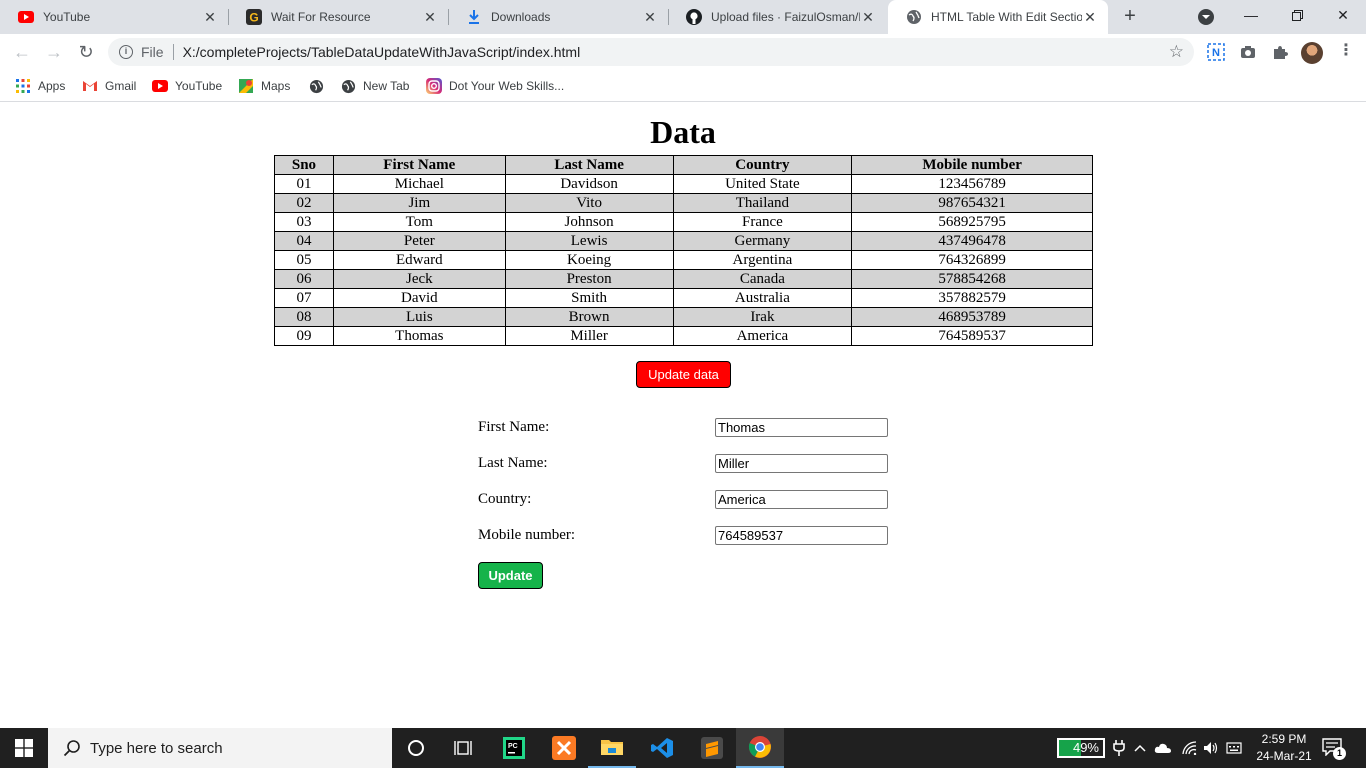 The width and height of the screenshot is (1366, 768). Describe the element at coordinates (26, 17) in the screenshot. I see `youtube-icon` at that location.